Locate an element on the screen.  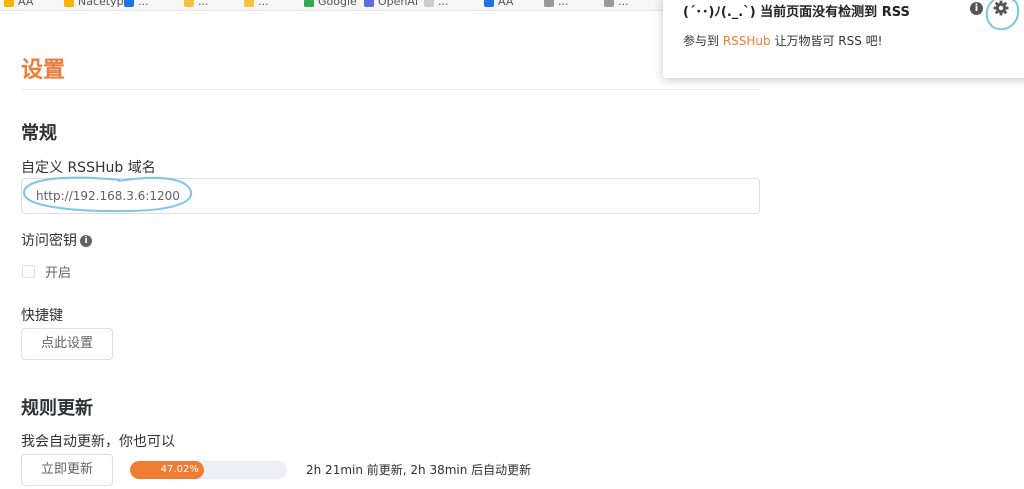
popup-message: 参与到 RSSHub 让万物皆可 RSS 吧! is located at coordinates (782, 40).